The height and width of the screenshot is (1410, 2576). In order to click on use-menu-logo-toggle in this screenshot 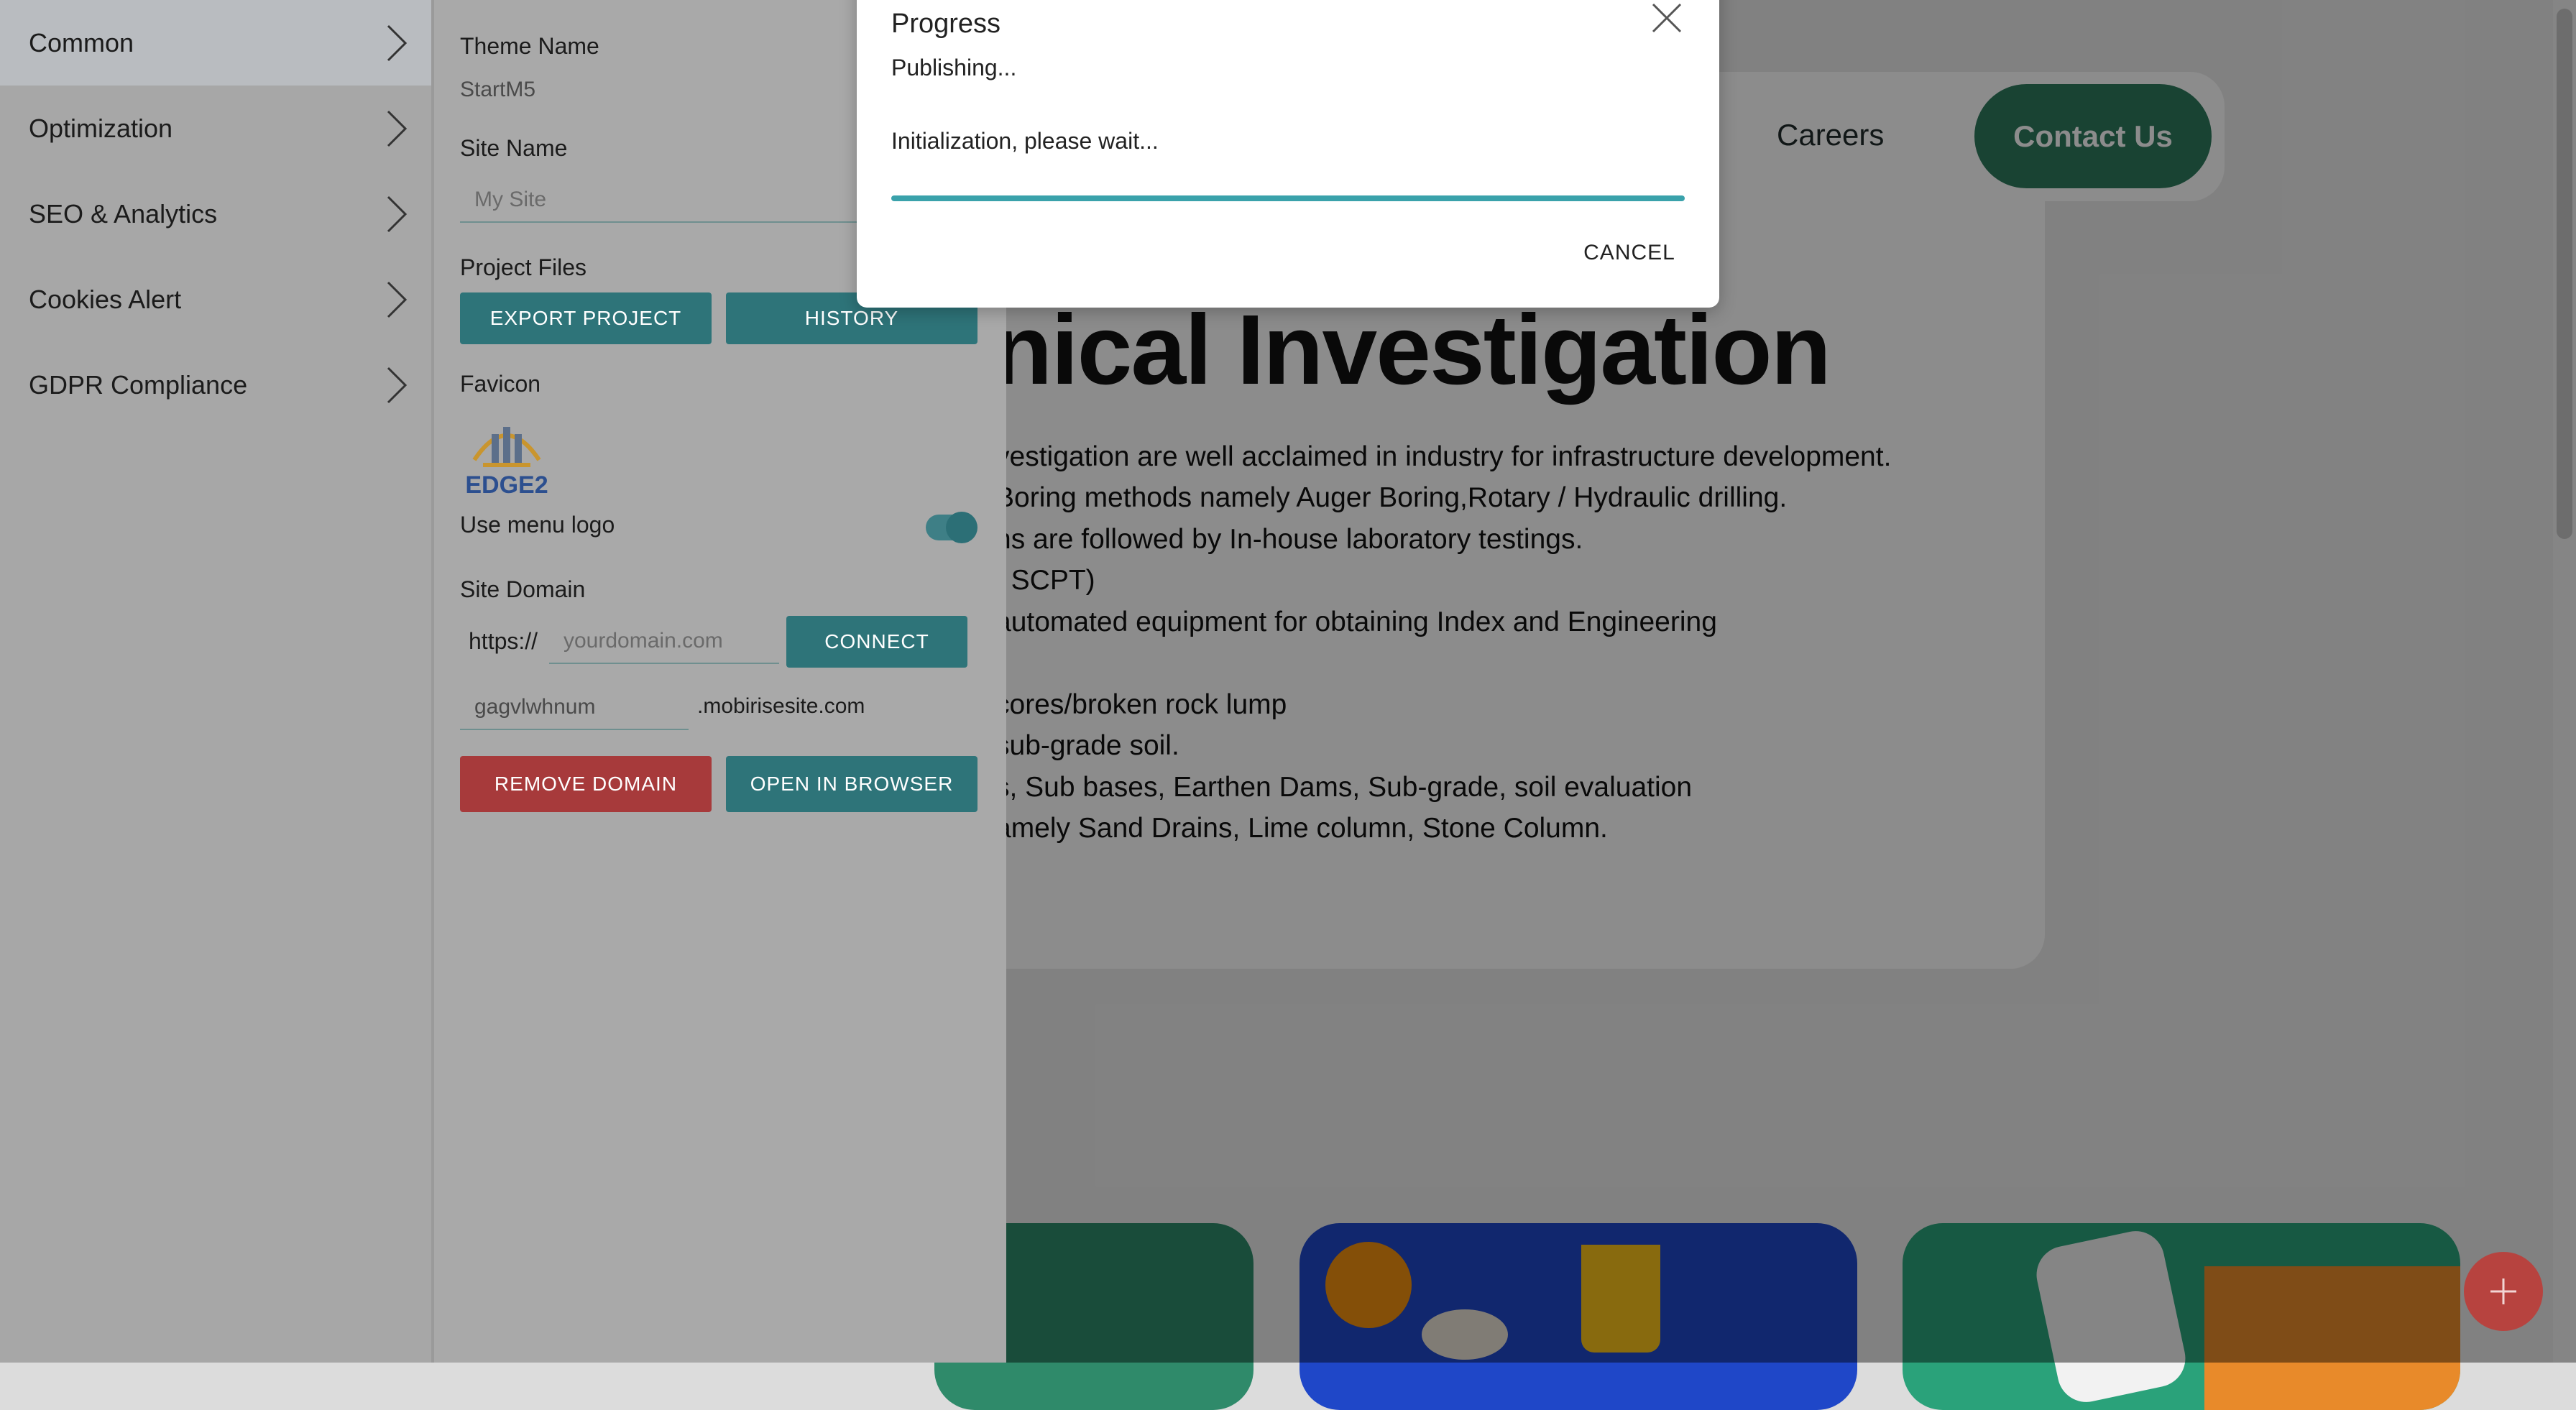, I will do `click(952, 527)`.